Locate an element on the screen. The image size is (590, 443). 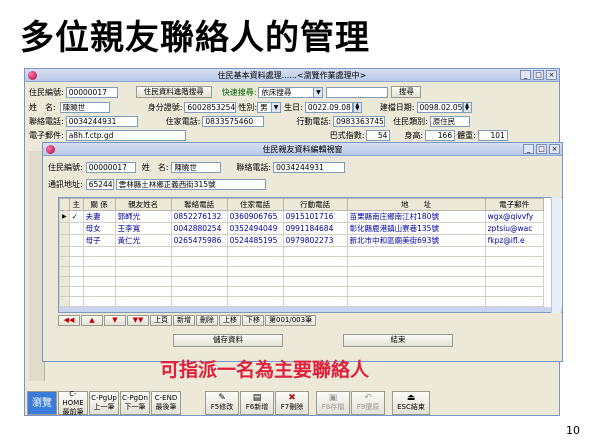
cell-email: wgx@qivvfy is located at coordinates (514, 216).